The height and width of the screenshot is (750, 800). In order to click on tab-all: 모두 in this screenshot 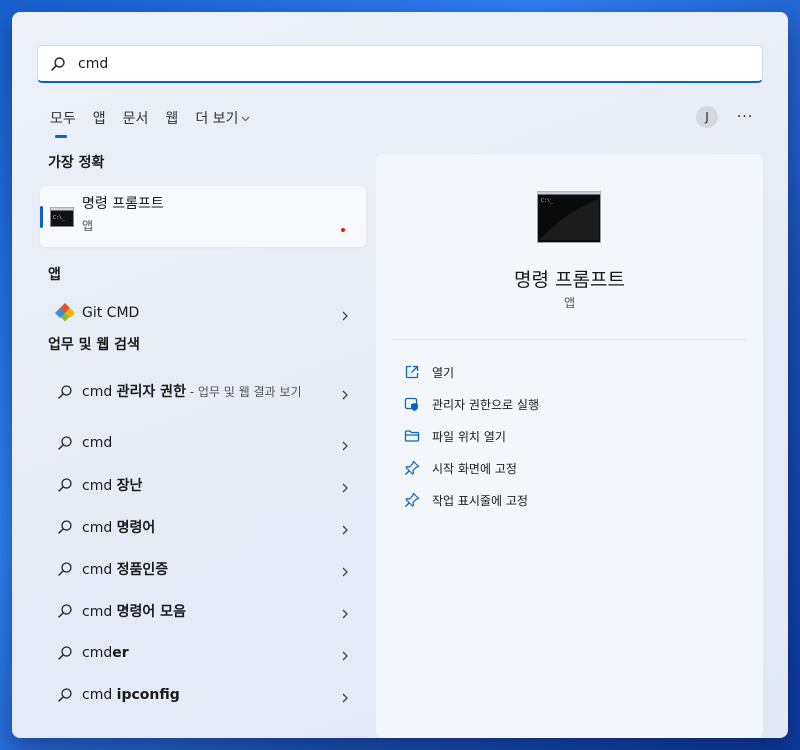, I will do `click(63, 124)`.